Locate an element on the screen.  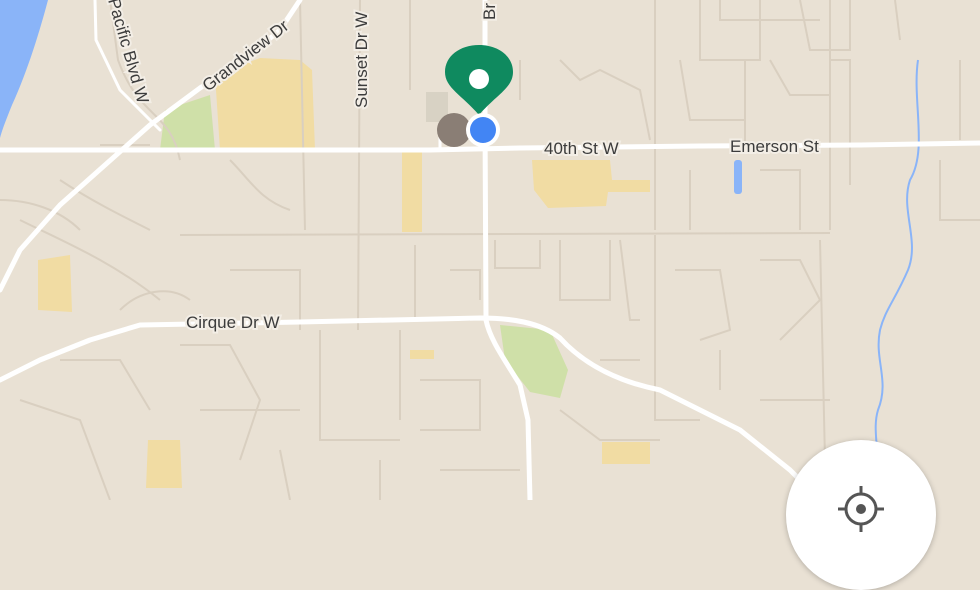
label-40th-st-w: 40th St W is located at coordinates (581, 148).